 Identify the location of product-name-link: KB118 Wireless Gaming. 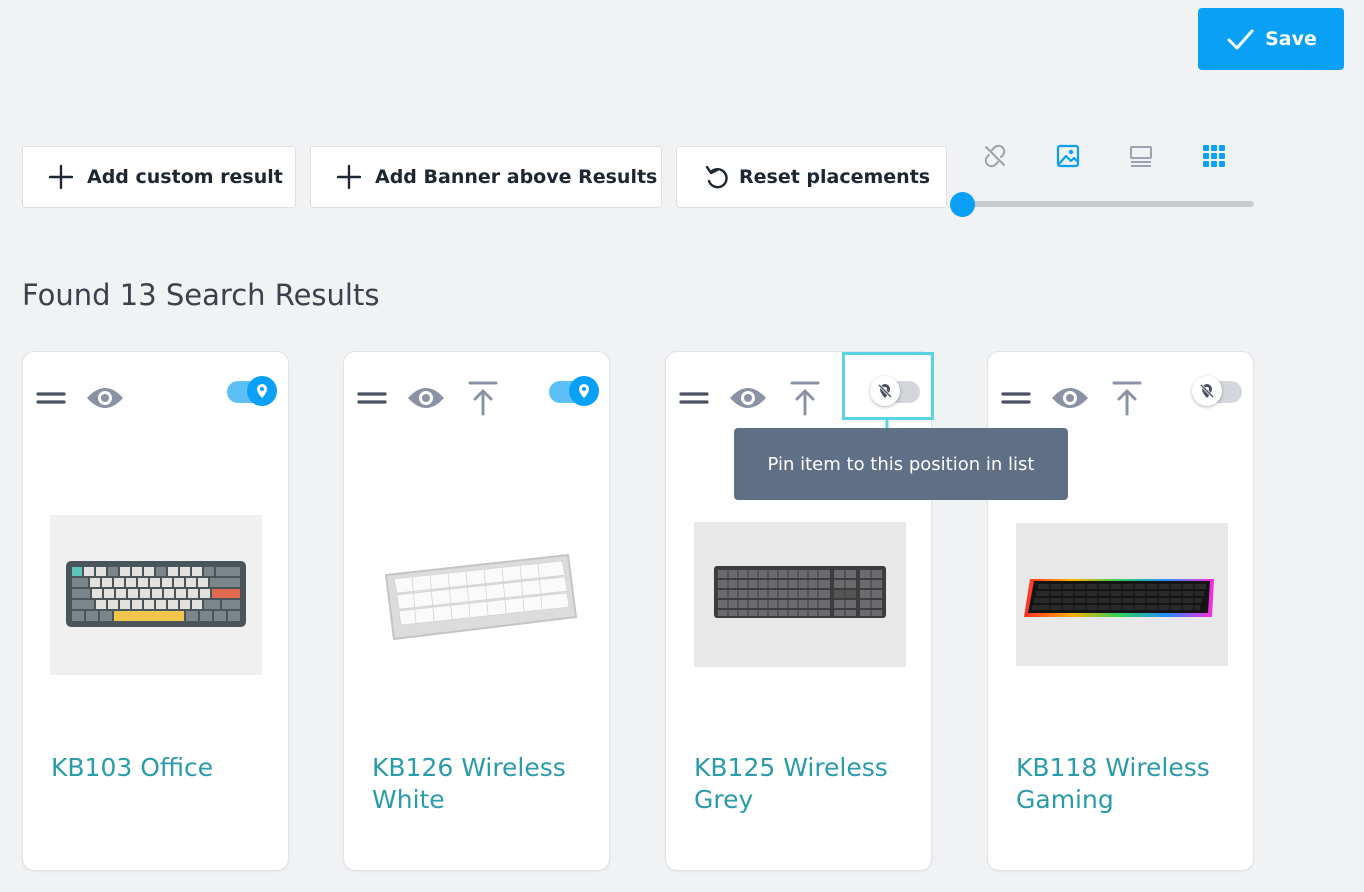
(1126, 784).